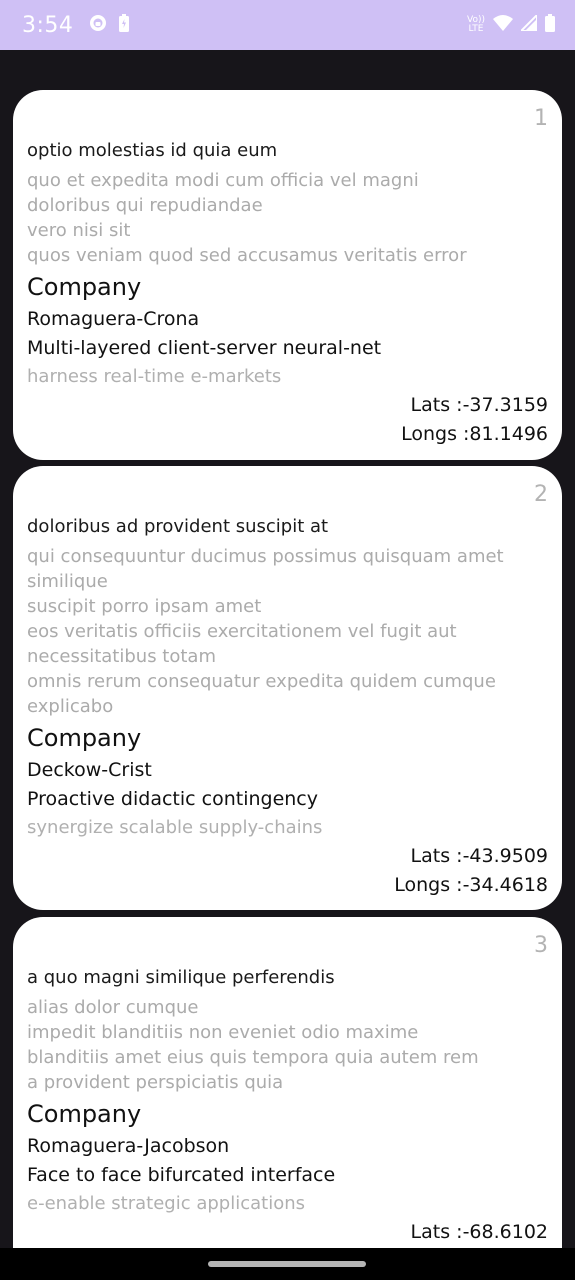 This screenshot has height=1280, width=575. What do you see at coordinates (287, 25) in the screenshot?
I see `status-bar: 3:54 Vo)) LTE` at bounding box center [287, 25].